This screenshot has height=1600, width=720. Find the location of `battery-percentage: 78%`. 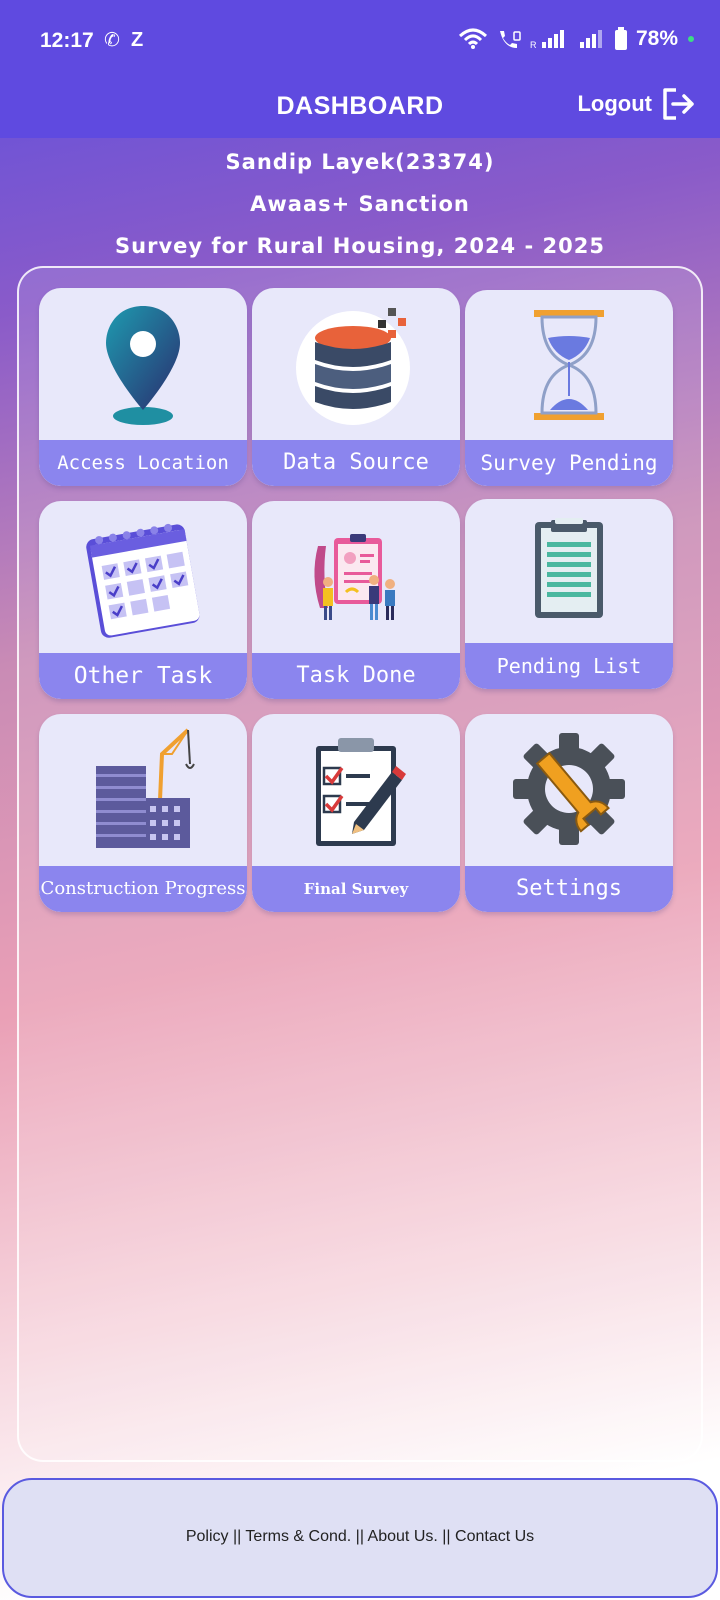

battery-percentage: 78% is located at coordinates (656, 38).